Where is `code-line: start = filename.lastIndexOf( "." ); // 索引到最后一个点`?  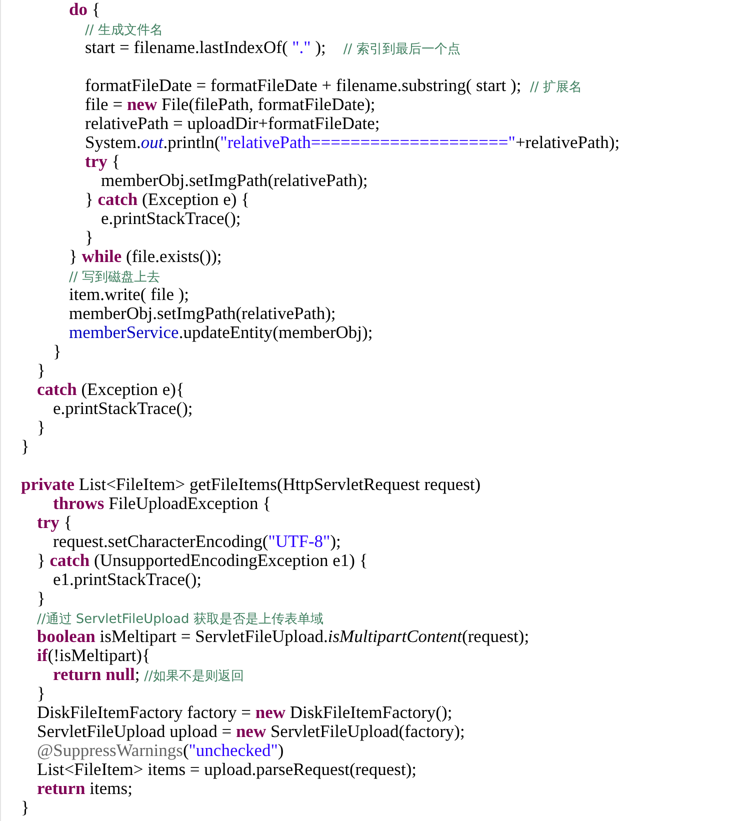 code-line: start = filename.lastIndexOf( "." ); // 索引到最后一个点 is located at coordinates (272, 47).